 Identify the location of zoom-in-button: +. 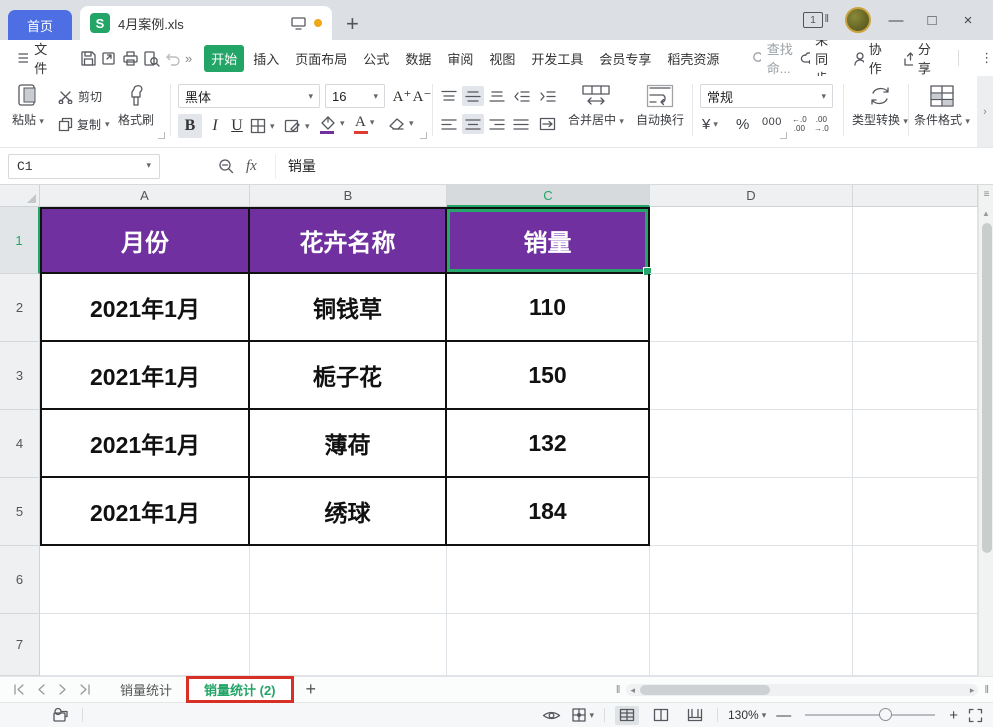
(953, 715).